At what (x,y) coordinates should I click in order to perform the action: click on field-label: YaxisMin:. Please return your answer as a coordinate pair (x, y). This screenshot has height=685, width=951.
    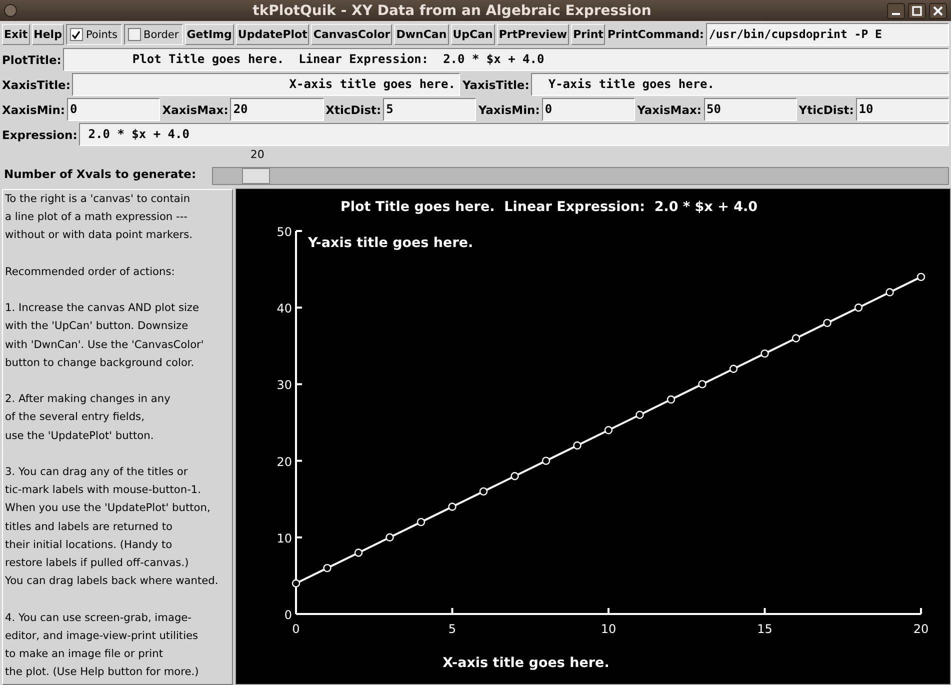
    Looking at the image, I should click on (509, 109).